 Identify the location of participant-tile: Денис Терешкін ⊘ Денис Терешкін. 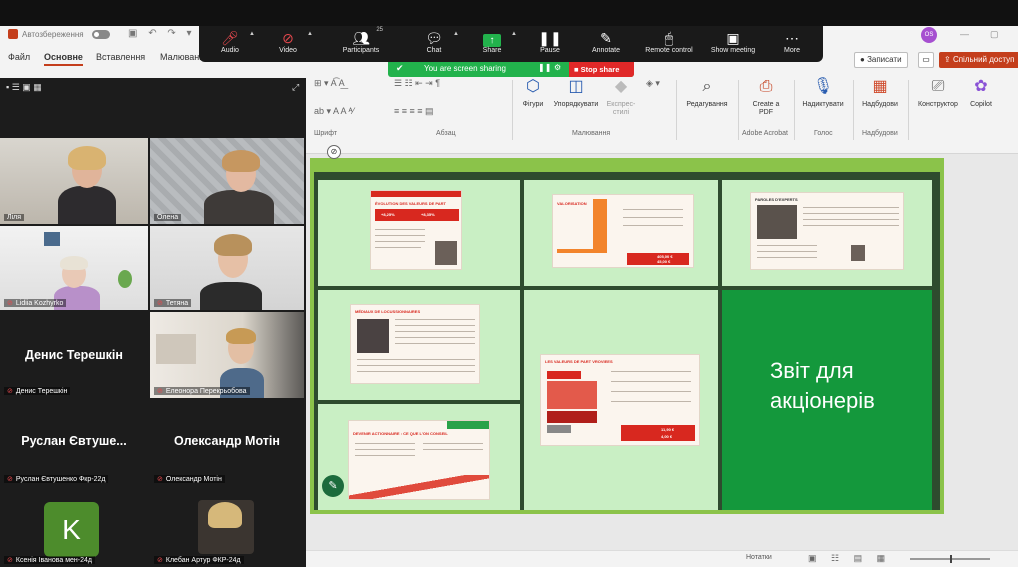
(74, 355).